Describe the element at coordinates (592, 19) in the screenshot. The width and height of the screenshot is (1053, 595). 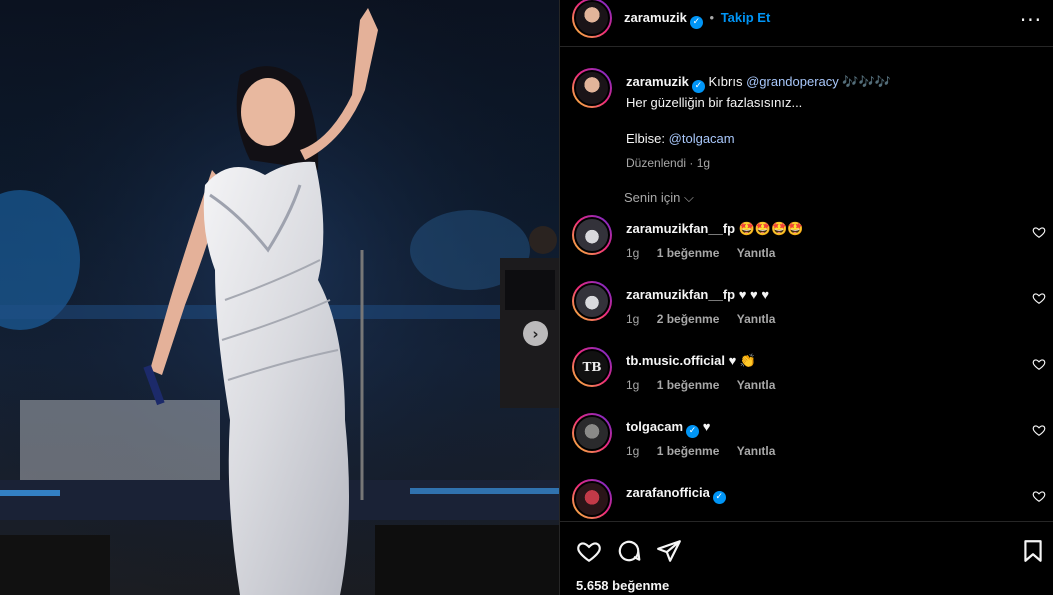
I see `author-avatar` at that location.